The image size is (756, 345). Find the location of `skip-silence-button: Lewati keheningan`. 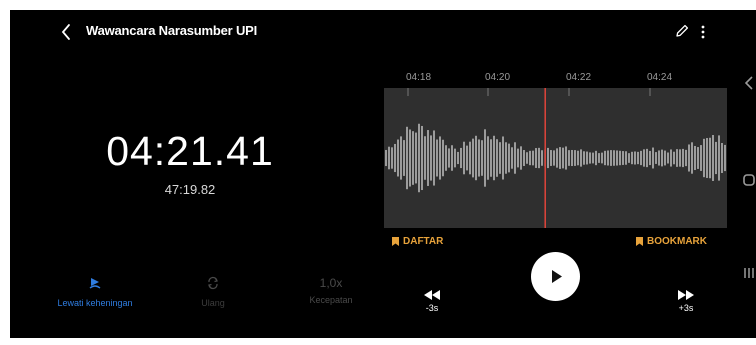

skip-silence-button: Lewati keheningan is located at coordinates (95, 292).